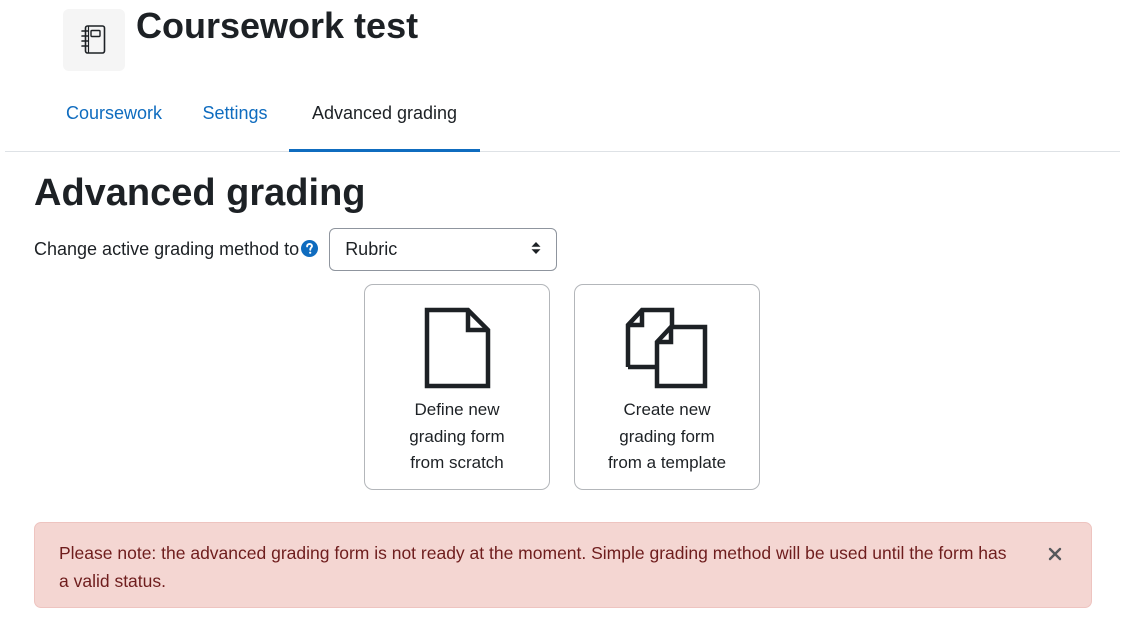 The image size is (1125, 627). What do you see at coordinates (277, 25) in the screenshot?
I see `page-title: Coursework test` at bounding box center [277, 25].